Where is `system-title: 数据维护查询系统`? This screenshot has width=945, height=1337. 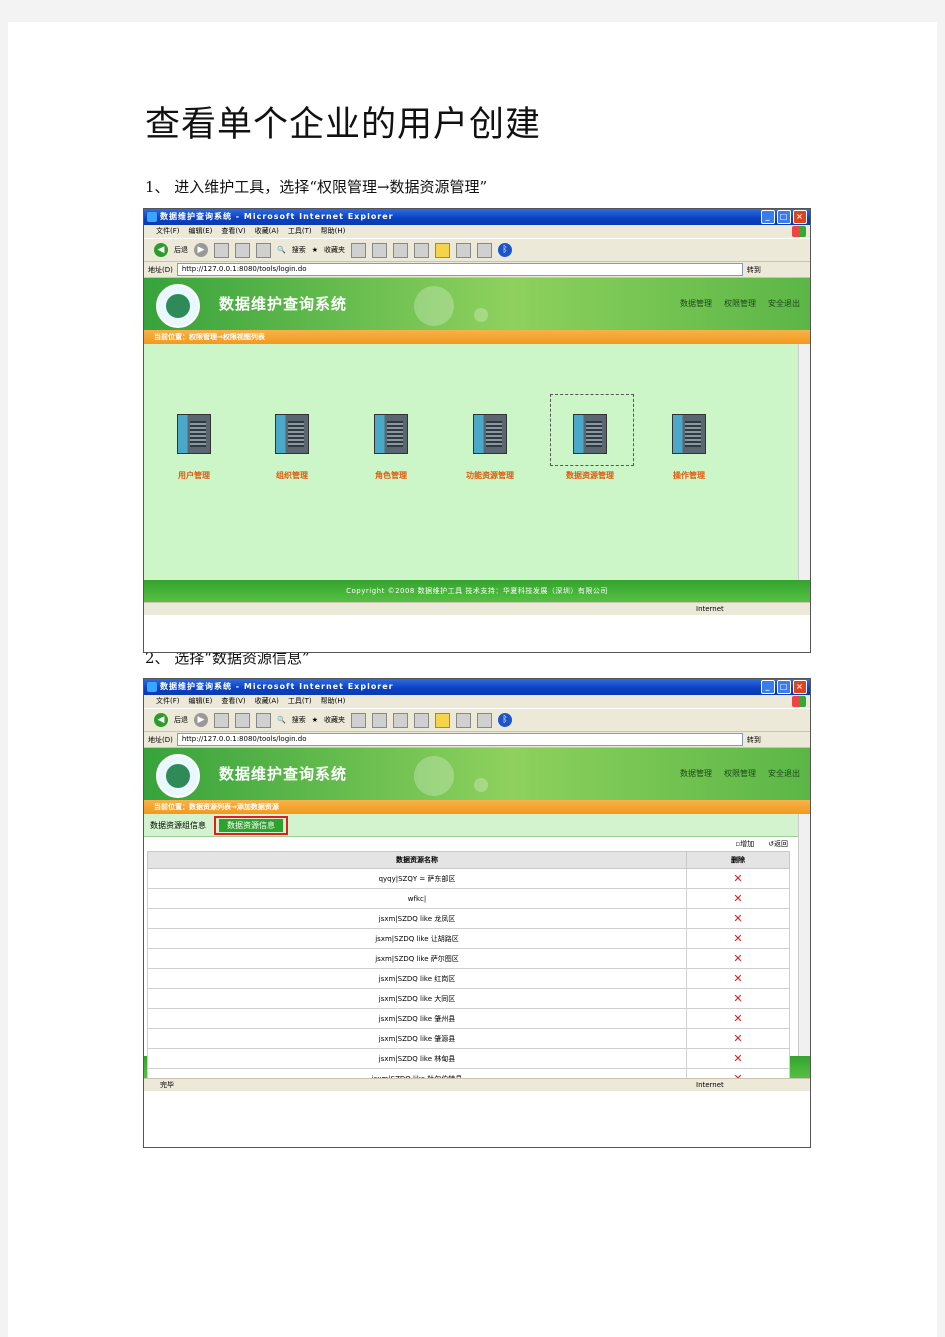
system-title: 数据维护查询系统 is located at coordinates (283, 774).